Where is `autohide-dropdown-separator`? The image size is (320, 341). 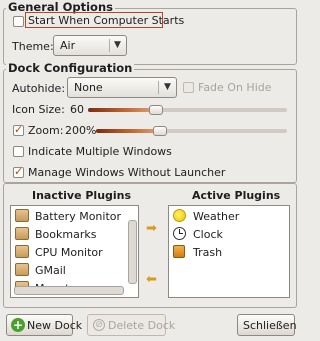
autohide-dropdown-separator is located at coordinates (158, 87).